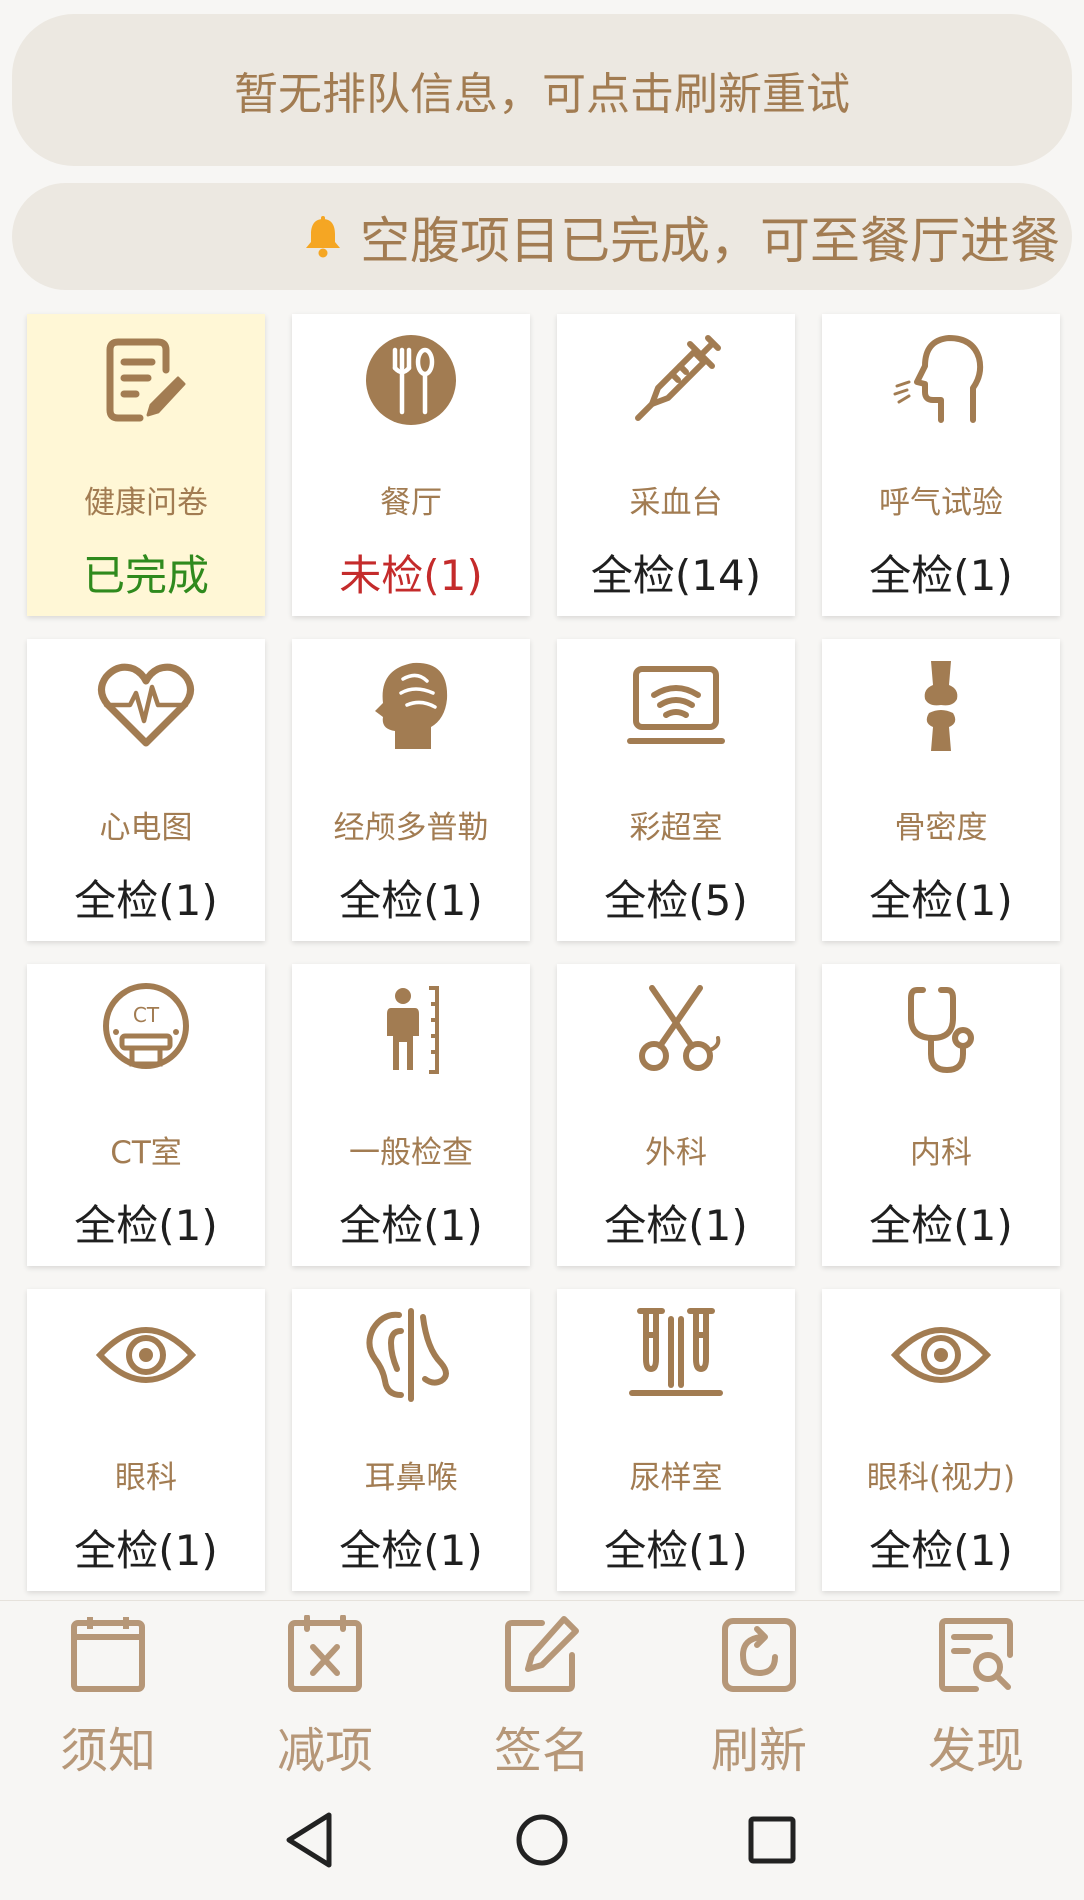  I want to click on notice-marquee: 空腹项目已完成，可至餐厅进餐, so click(542, 236).